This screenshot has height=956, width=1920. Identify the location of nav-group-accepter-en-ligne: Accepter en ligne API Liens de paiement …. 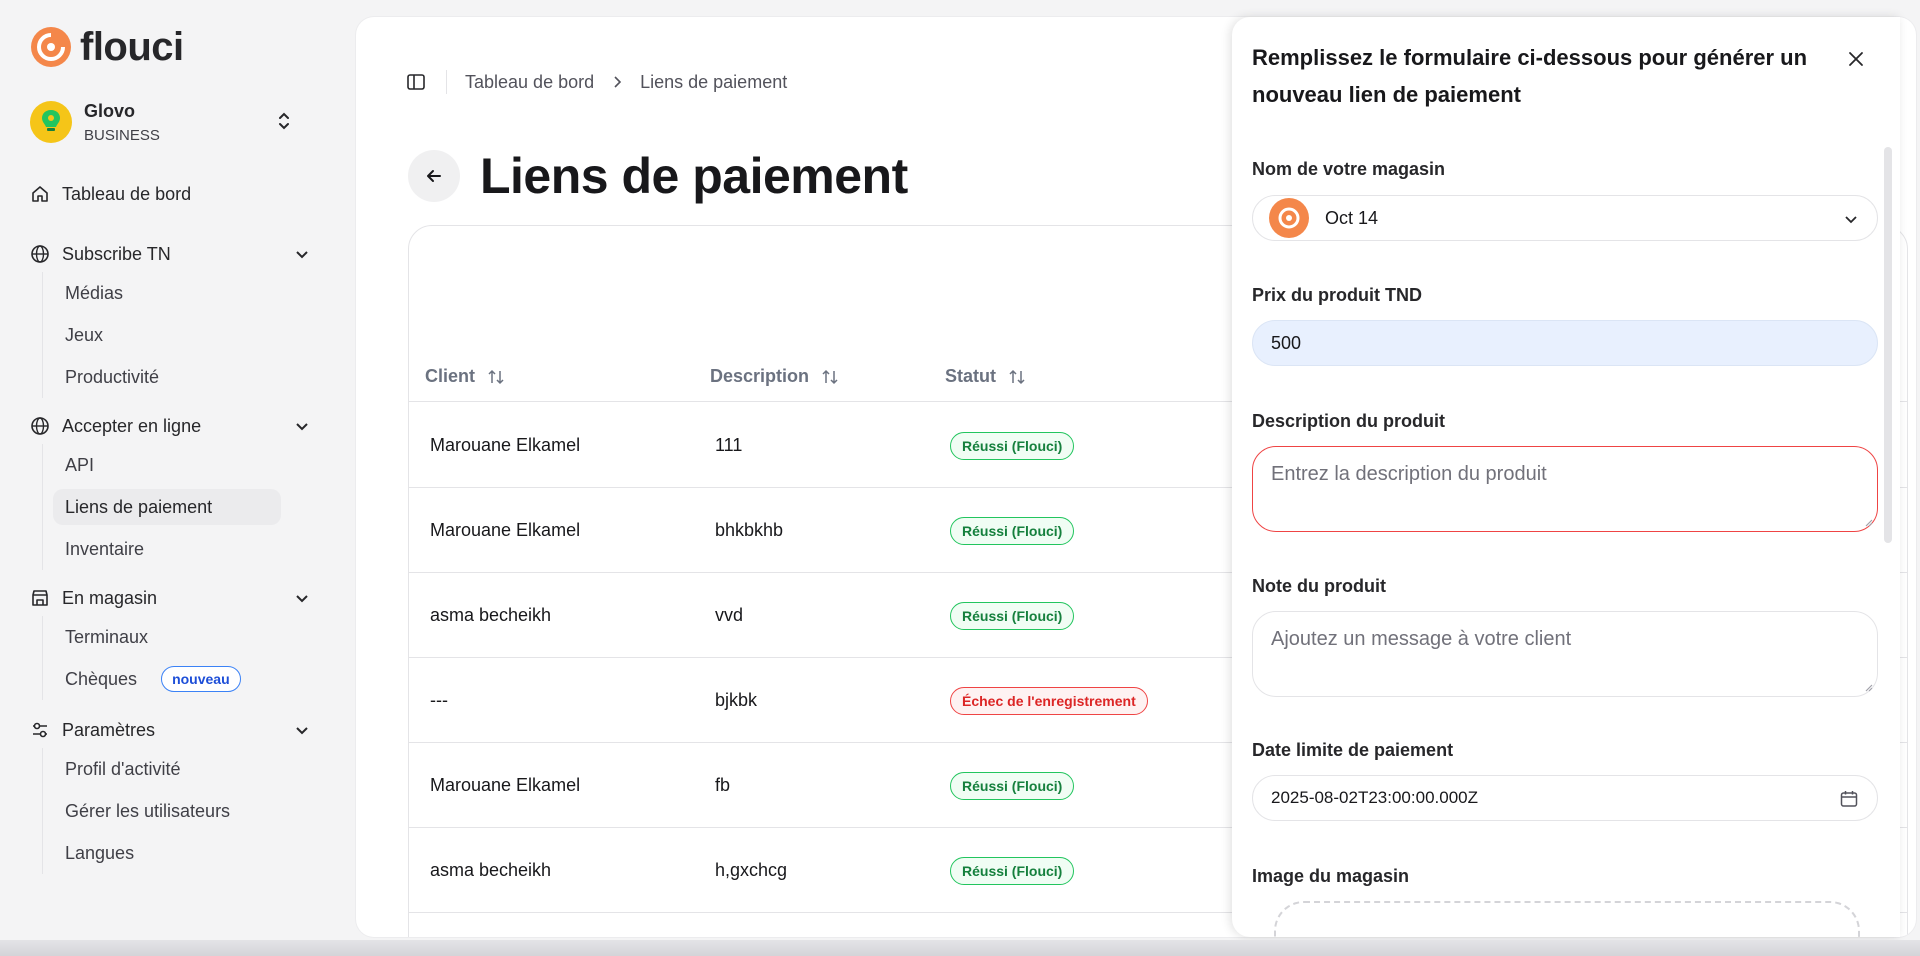
(170, 489).